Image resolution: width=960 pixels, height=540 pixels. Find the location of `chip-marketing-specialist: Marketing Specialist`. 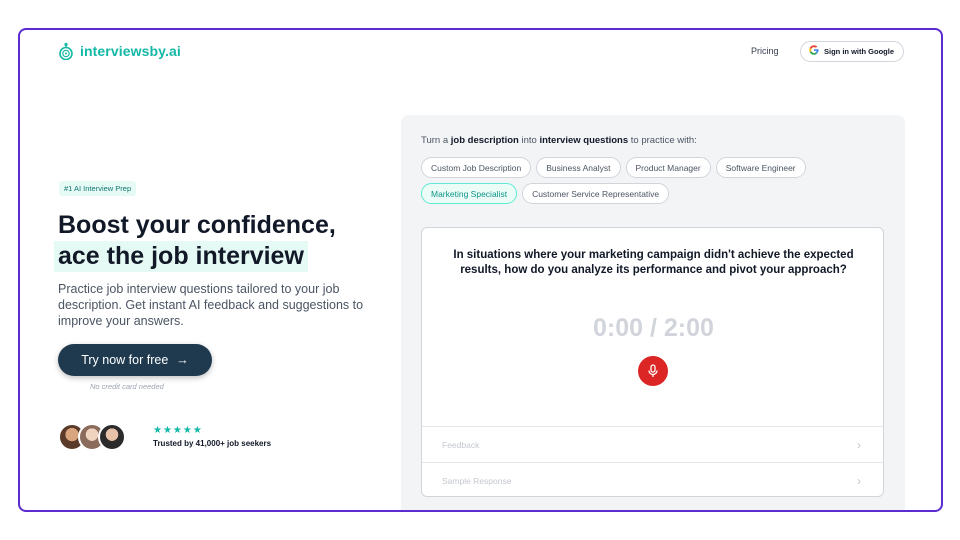

chip-marketing-specialist: Marketing Specialist is located at coordinates (469, 193).